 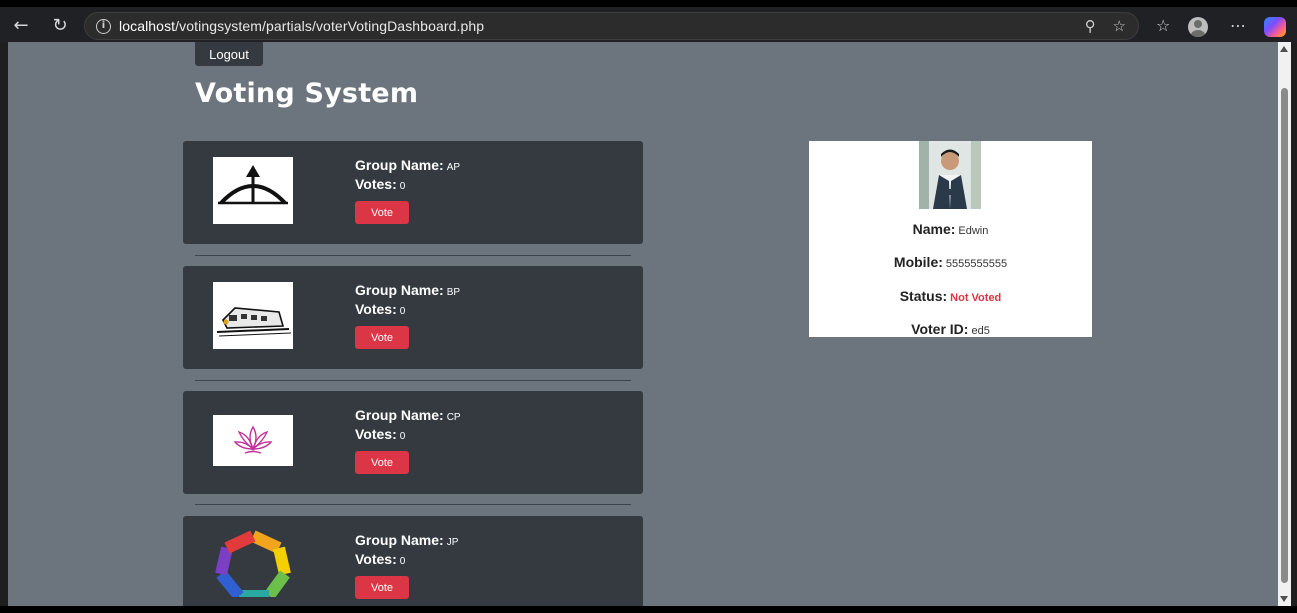 I want to click on voter-status-label: Status:, so click(x=923, y=296).